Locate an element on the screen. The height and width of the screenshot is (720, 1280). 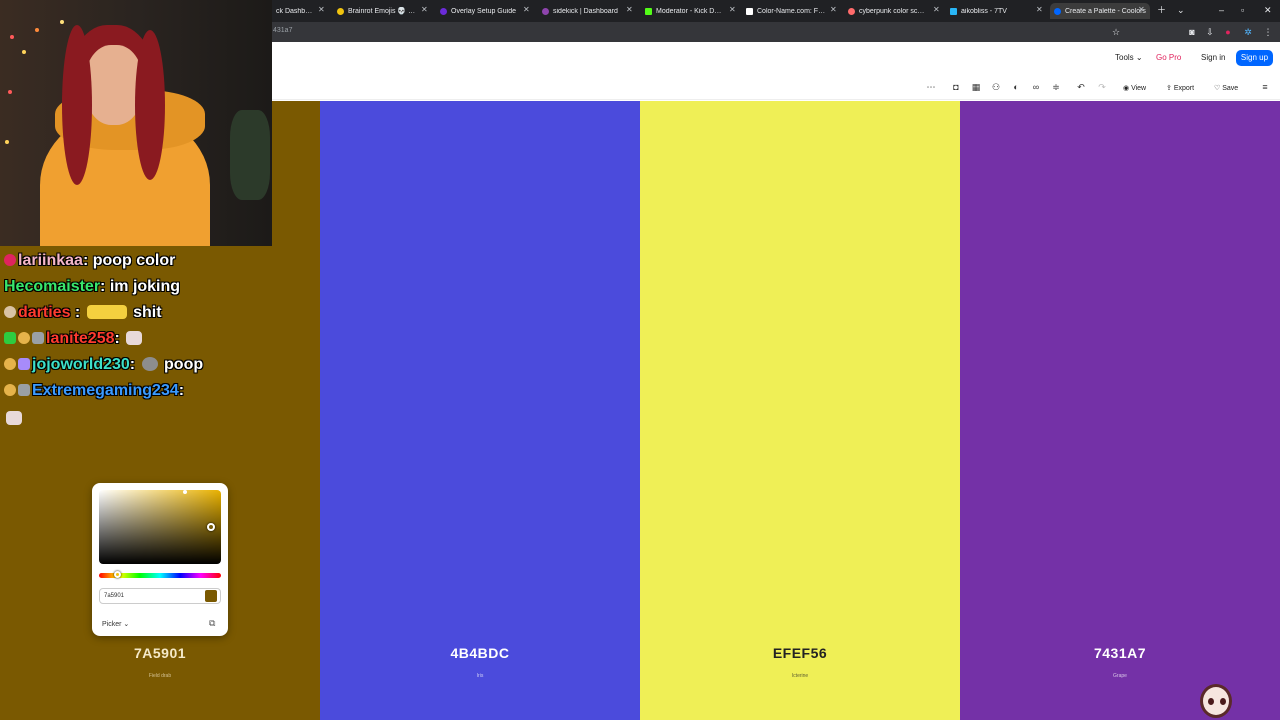
top-nav: Tools ⌄ Go Pro Sign in Sign up is located at coordinates (776, 57).